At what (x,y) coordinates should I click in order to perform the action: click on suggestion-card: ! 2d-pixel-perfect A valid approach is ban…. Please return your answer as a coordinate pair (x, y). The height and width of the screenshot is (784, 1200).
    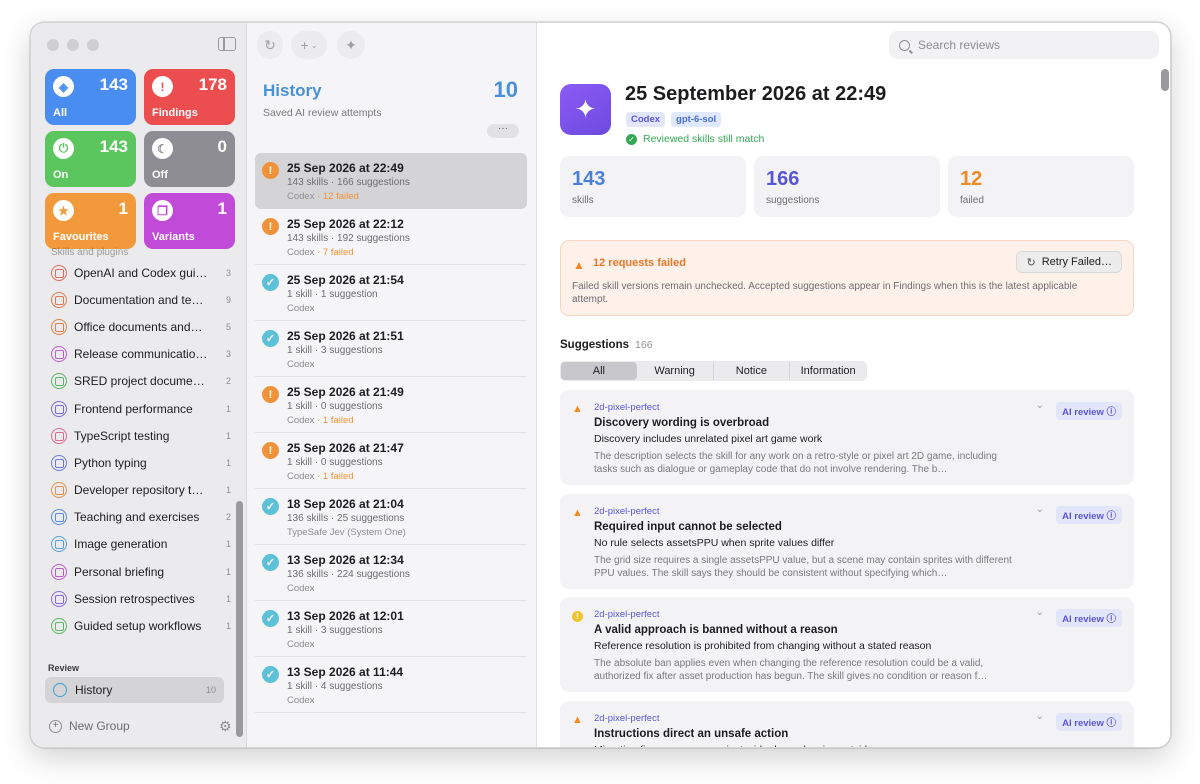
    Looking at the image, I should click on (847, 644).